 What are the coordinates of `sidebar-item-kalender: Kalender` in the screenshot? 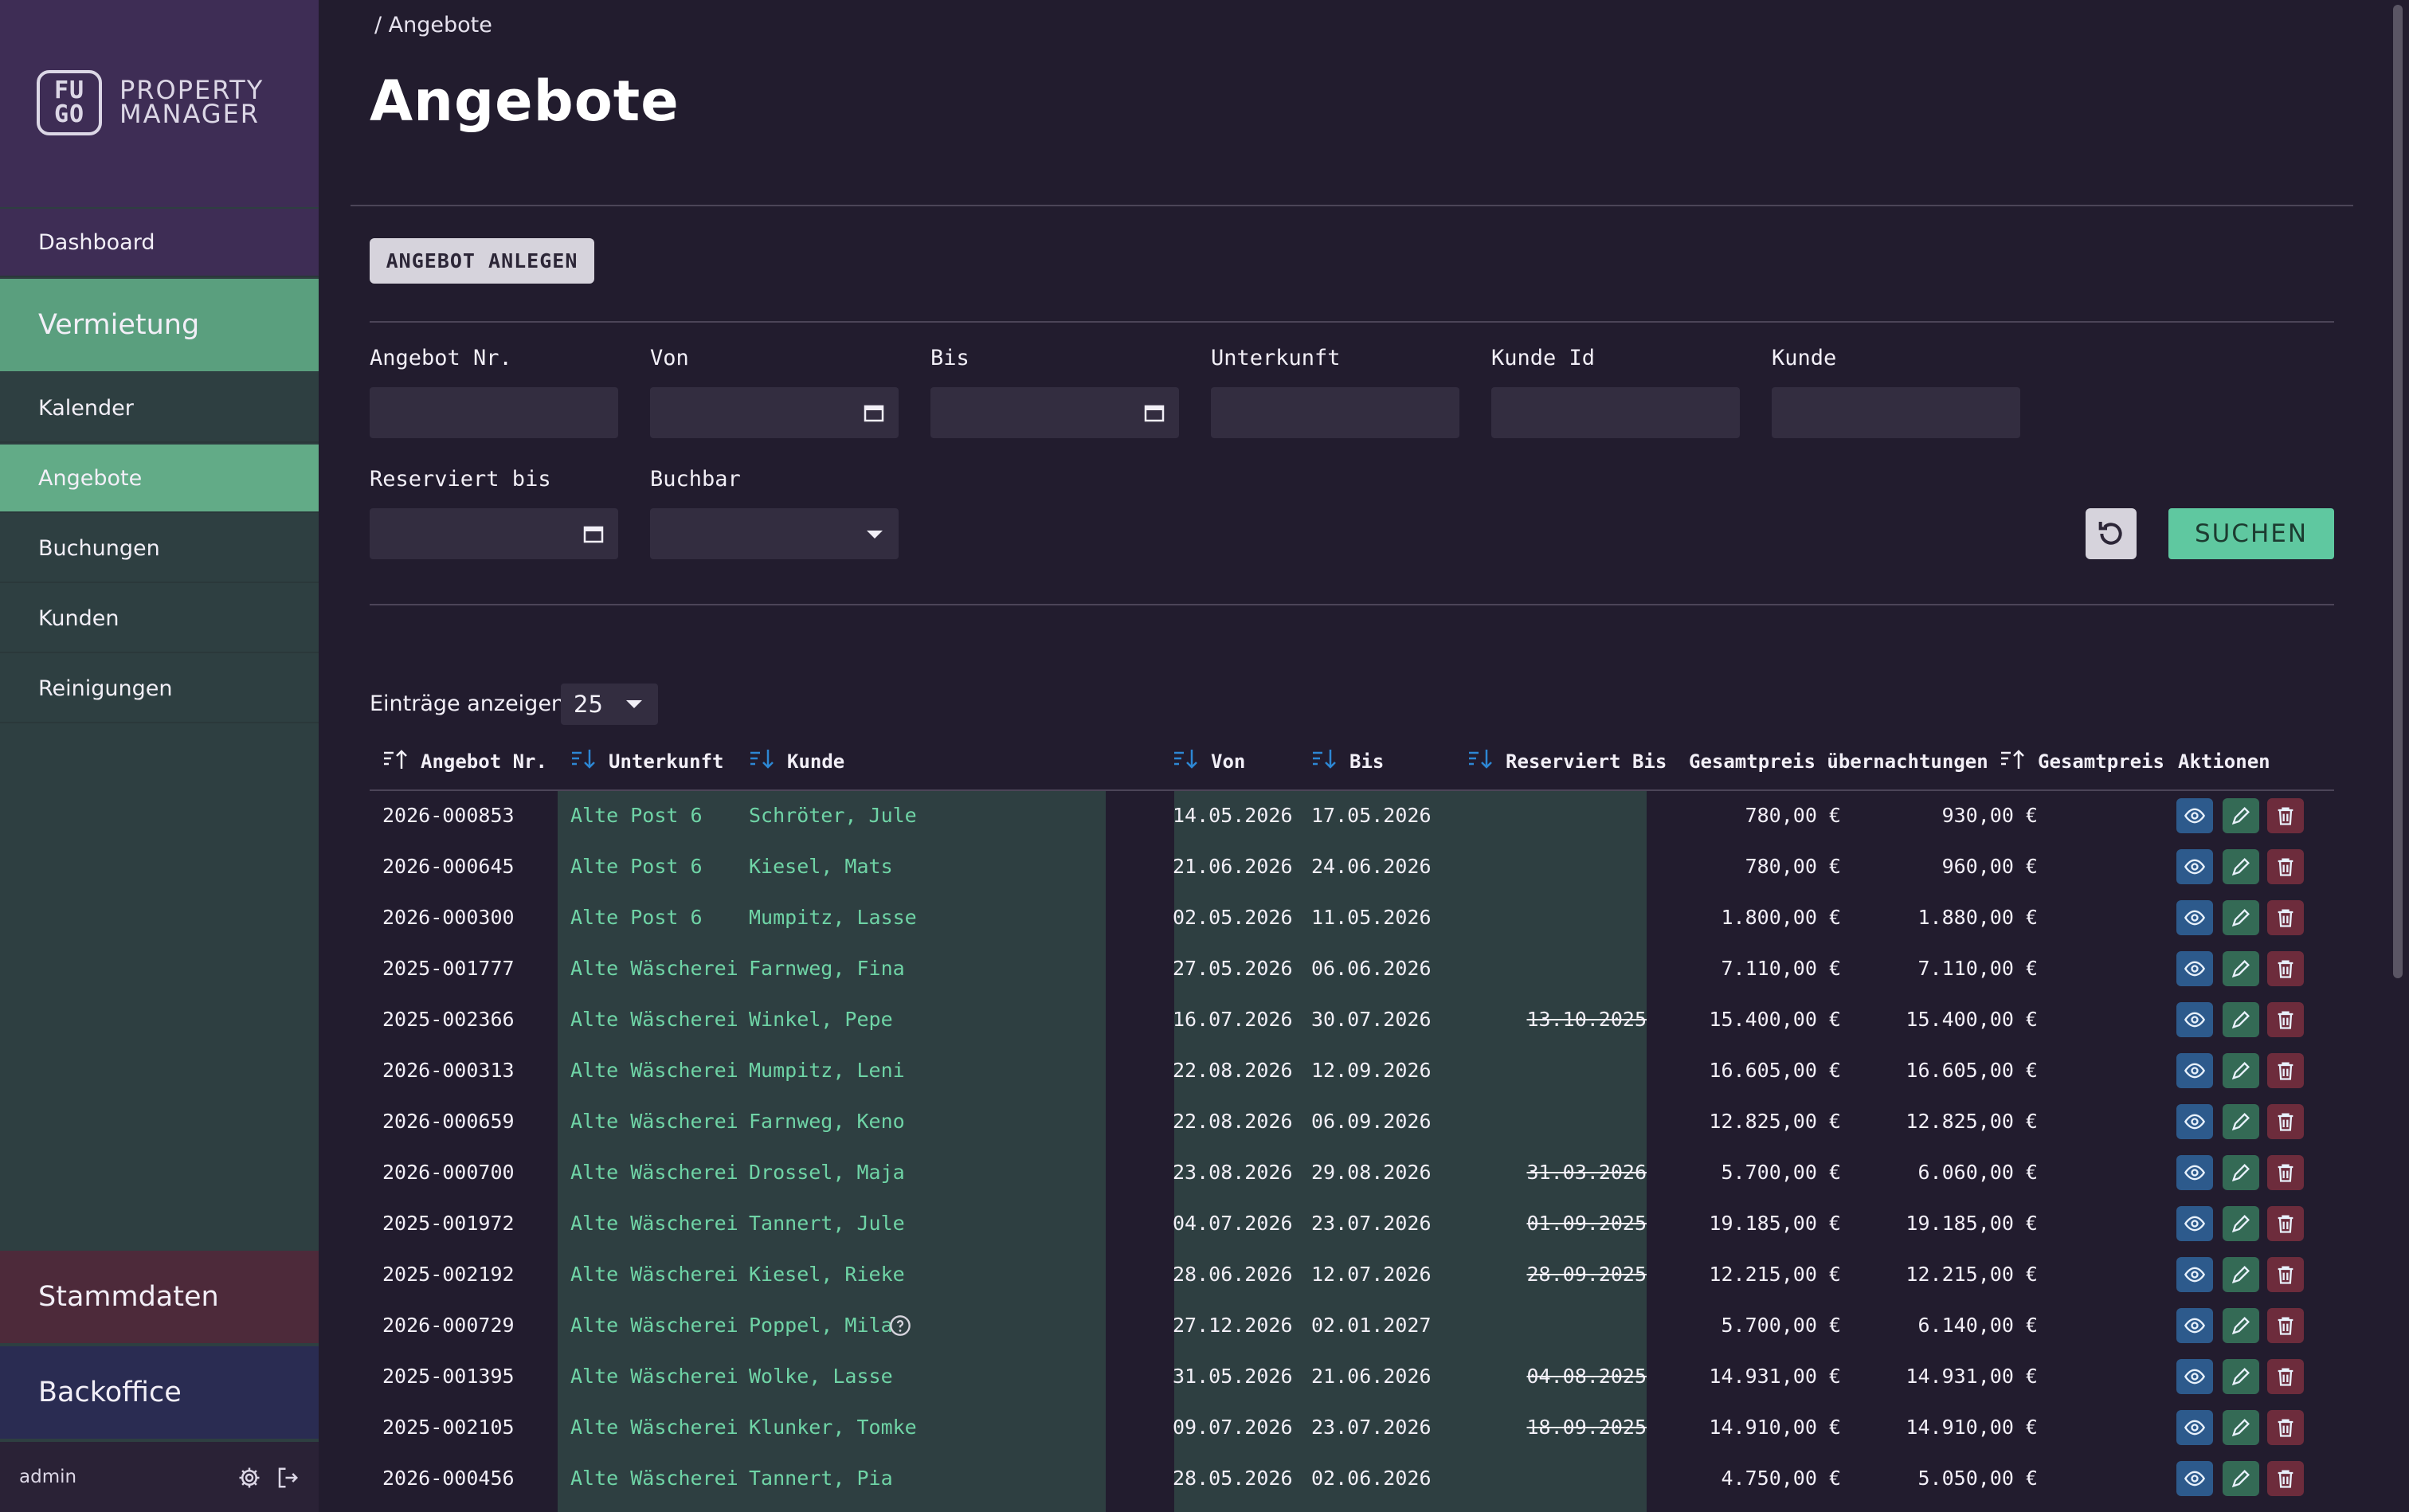 It's located at (159, 409).